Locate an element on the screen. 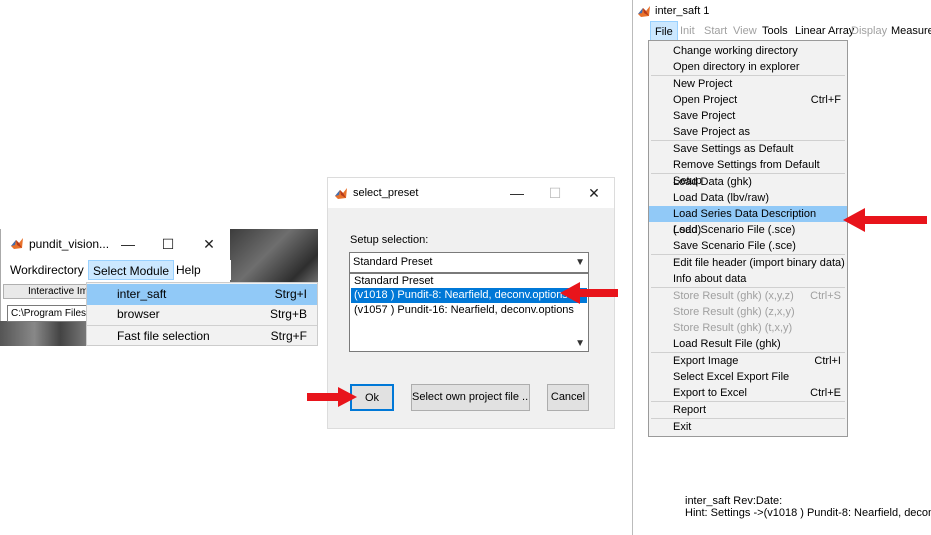  menu-item-shortcut: Strg+I is located at coordinates (290, 294).